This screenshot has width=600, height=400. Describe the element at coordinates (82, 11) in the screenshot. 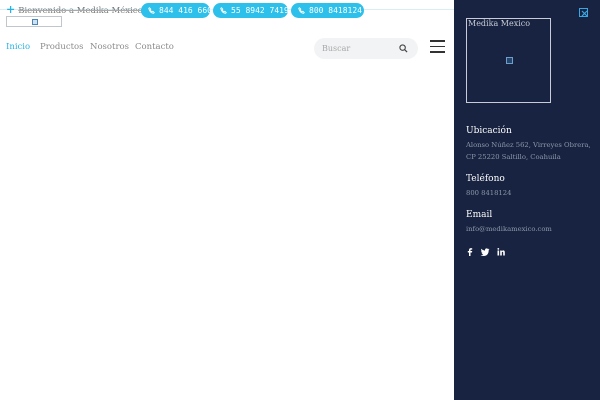

I see `welcome-text: Bienvenido a Medika México.` at that location.